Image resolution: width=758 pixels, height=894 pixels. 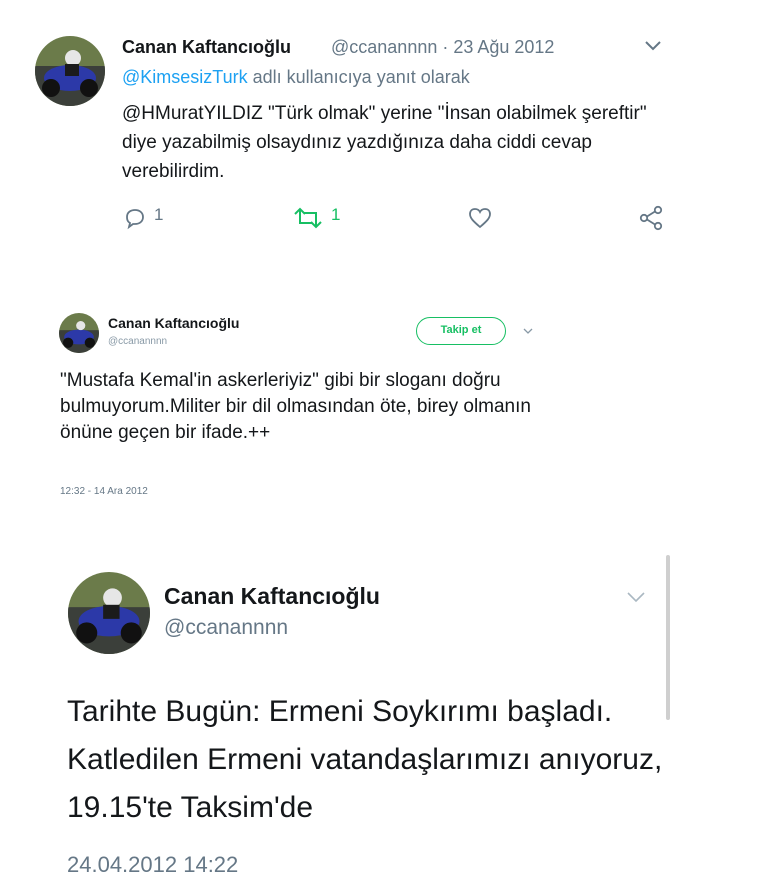 I want to click on heart-icon, so click(x=480, y=218).